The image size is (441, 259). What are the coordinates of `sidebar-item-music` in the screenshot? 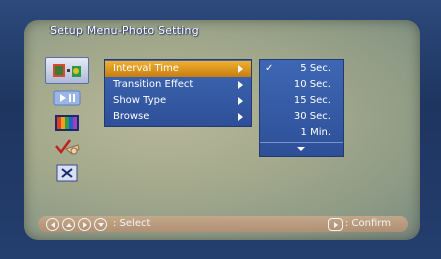 It's located at (67, 98).